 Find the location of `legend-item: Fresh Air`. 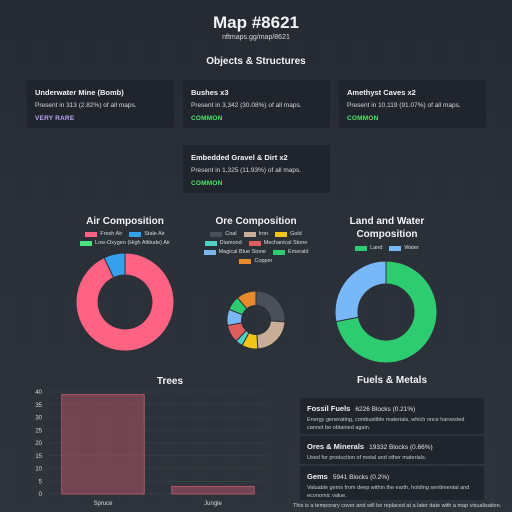

legend-item: Fresh Air is located at coordinates (103, 234).